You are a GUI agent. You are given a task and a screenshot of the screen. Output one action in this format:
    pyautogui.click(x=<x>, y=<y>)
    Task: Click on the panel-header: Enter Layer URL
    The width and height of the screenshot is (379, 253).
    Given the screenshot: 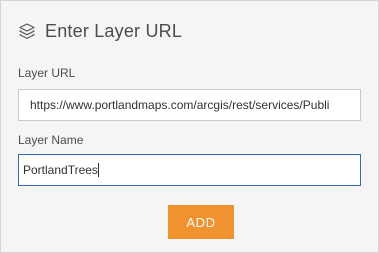 What is the action you would take?
    pyautogui.click(x=100, y=31)
    